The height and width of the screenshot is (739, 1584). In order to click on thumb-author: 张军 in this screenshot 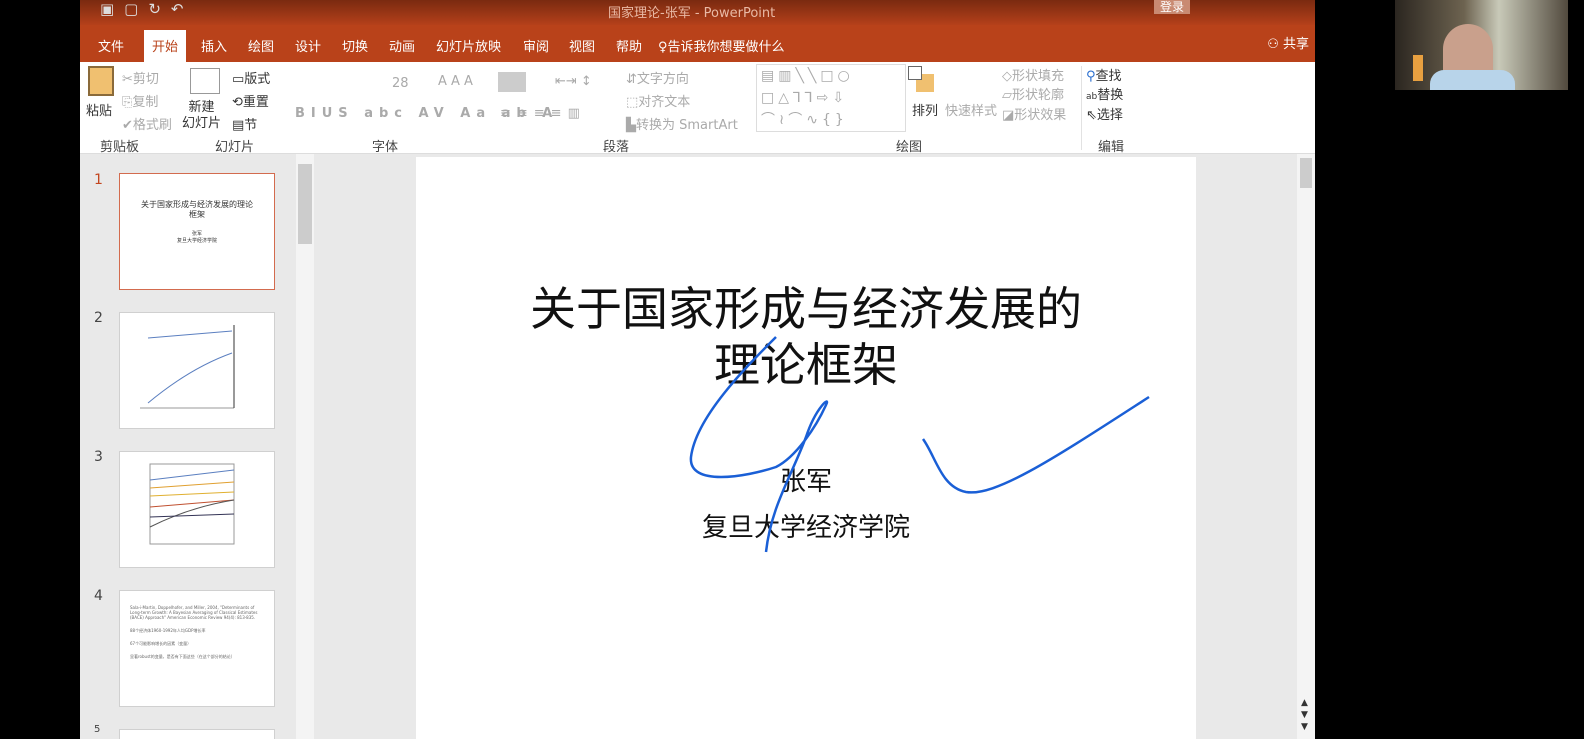, I will do `click(196, 234)`.